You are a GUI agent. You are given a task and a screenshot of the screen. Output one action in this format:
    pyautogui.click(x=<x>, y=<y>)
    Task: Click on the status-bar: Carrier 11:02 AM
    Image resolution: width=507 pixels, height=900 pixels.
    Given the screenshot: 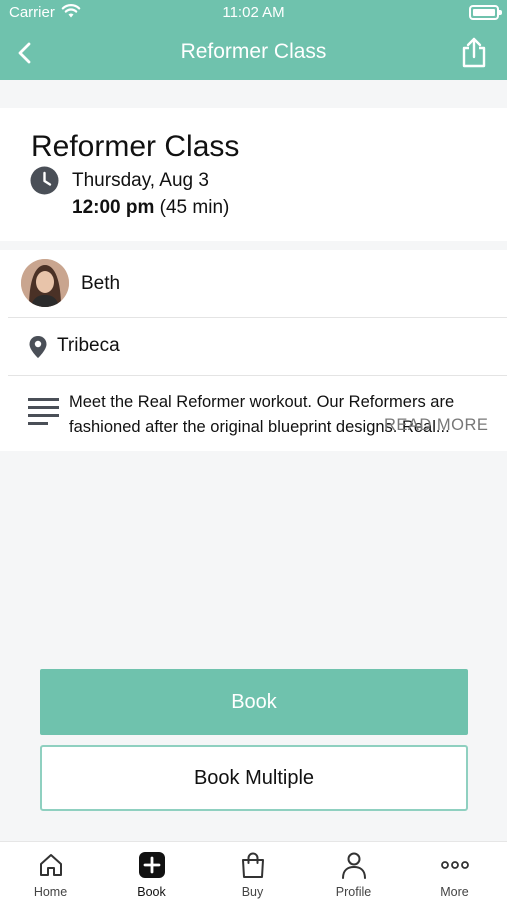 What is the action you would take?
    pyautogui.click(x=253, y=13)
    